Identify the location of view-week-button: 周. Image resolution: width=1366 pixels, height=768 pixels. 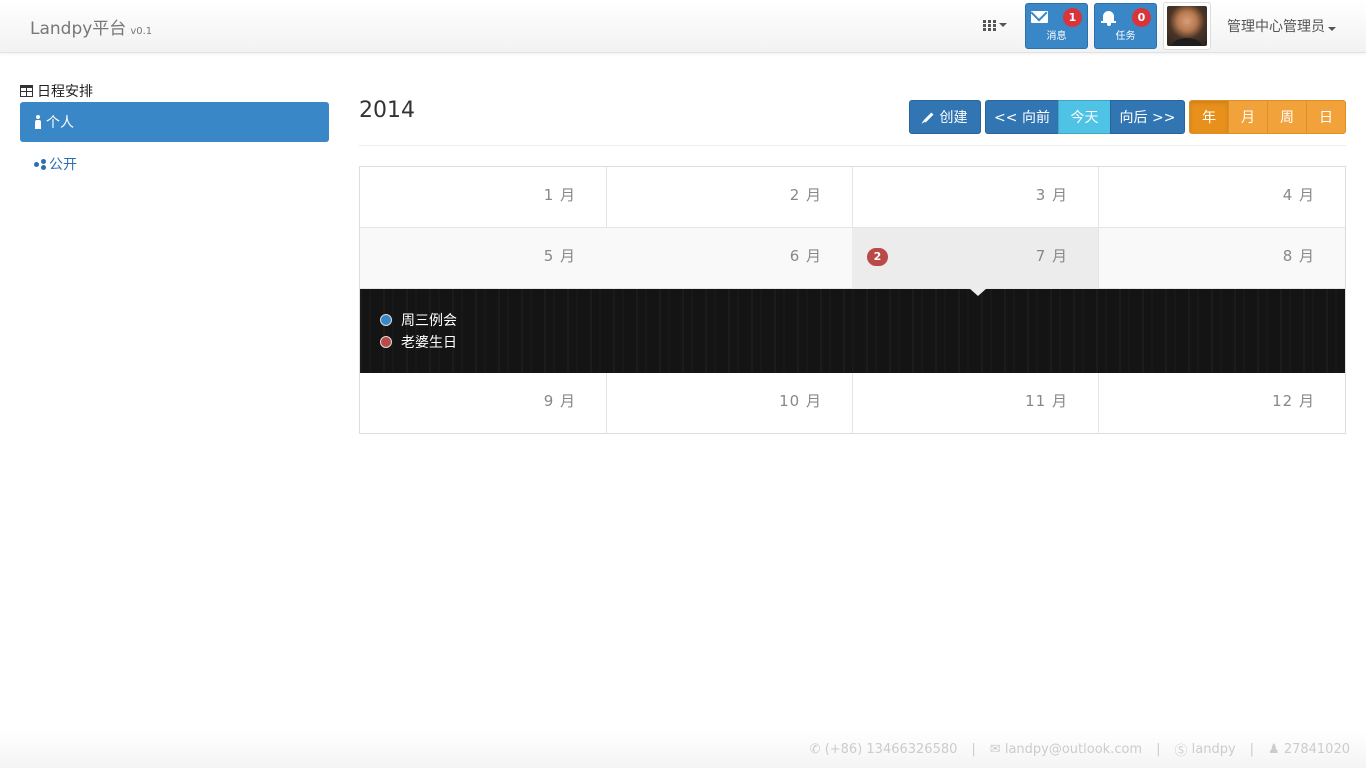
(1287, 117).